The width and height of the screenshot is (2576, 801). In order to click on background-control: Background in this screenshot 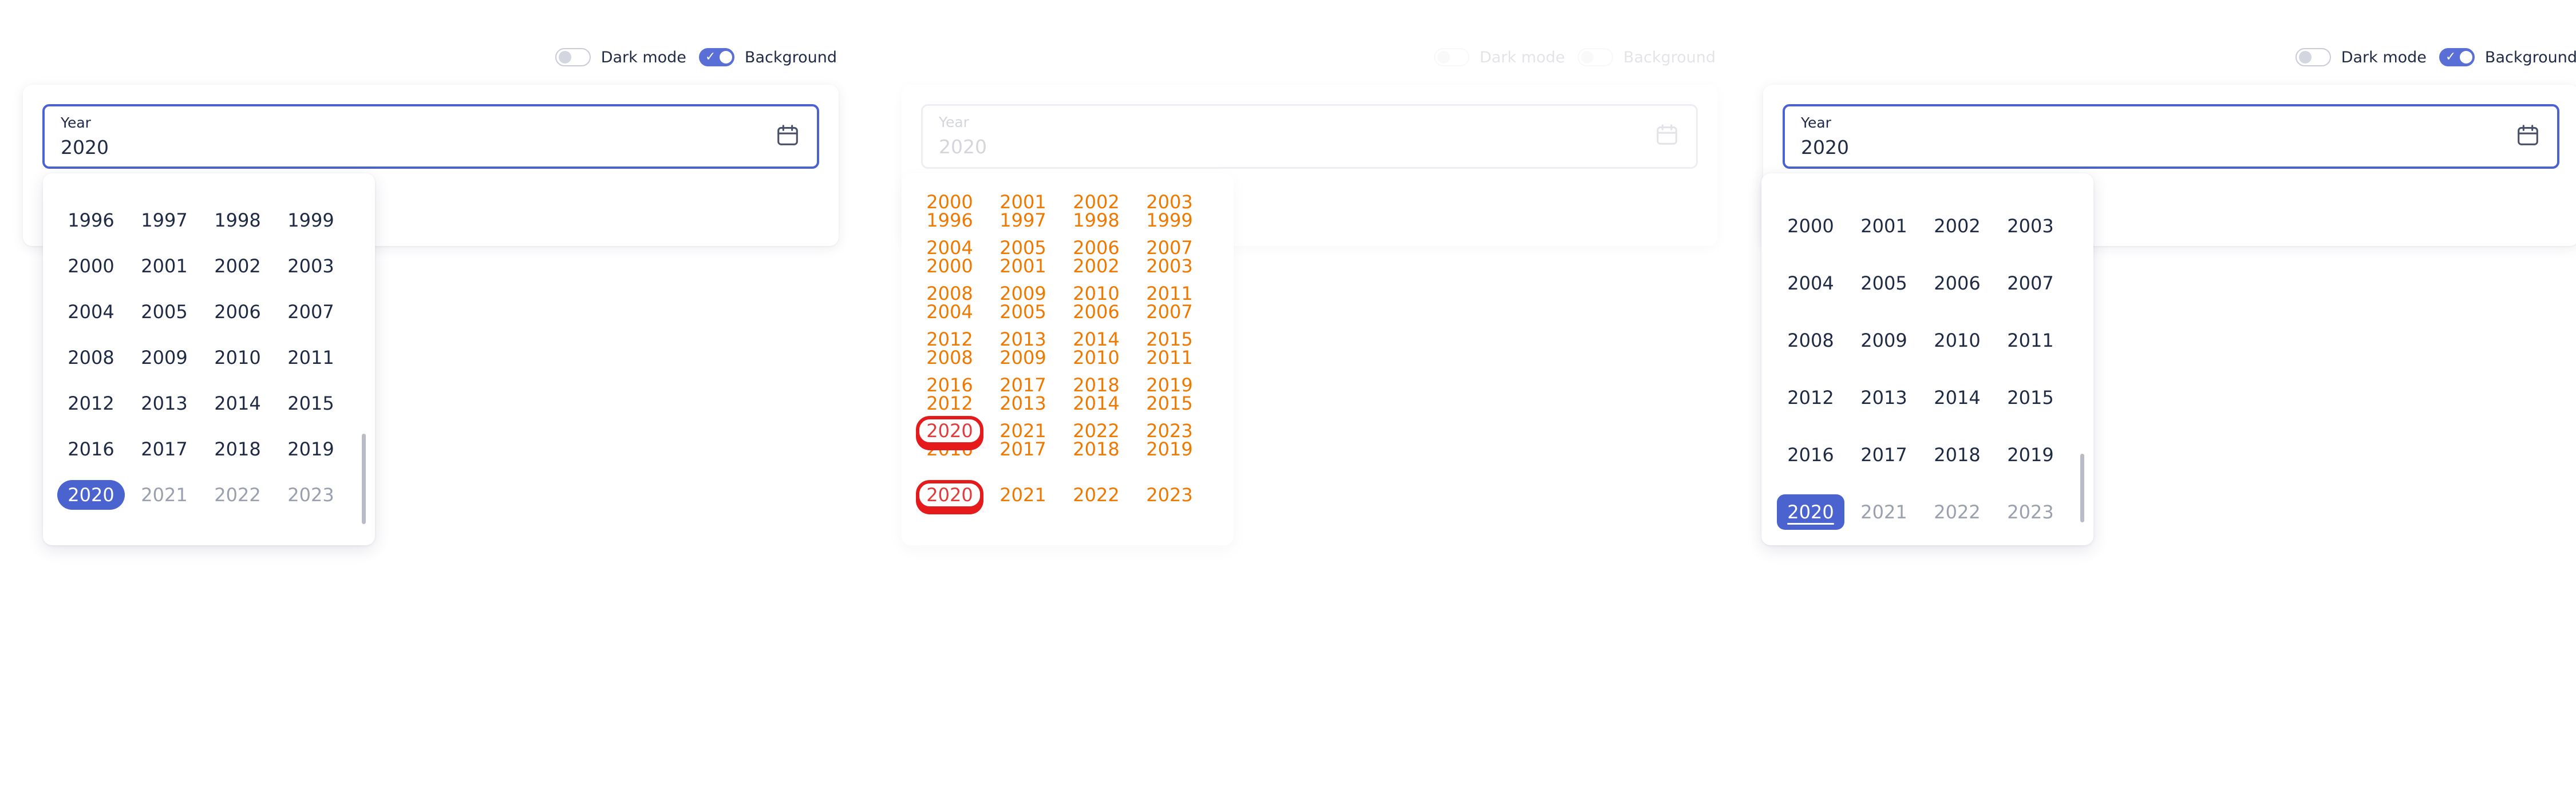, I will do `click(1646, 57)`.